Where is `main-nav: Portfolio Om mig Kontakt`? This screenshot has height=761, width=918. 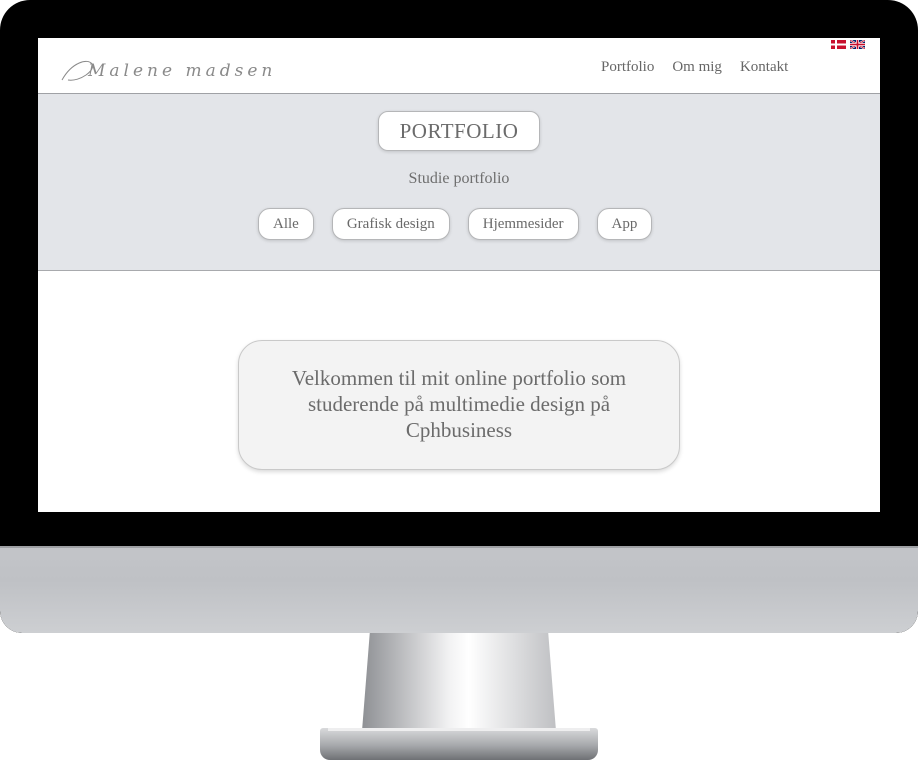 main-nav: Portfolio Om mig Kontakt is located at coordinates (694, 67).